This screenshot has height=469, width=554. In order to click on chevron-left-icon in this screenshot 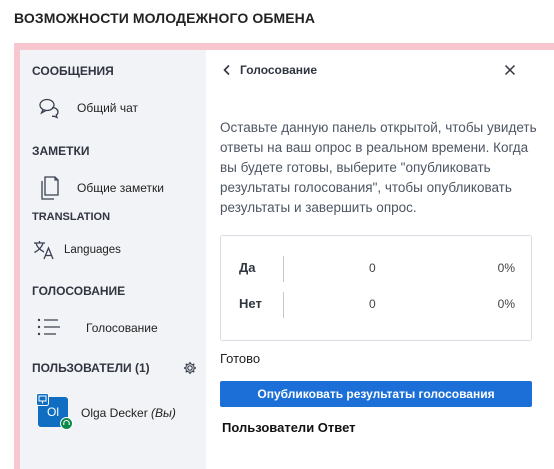, I will do `click(226, 70)`.